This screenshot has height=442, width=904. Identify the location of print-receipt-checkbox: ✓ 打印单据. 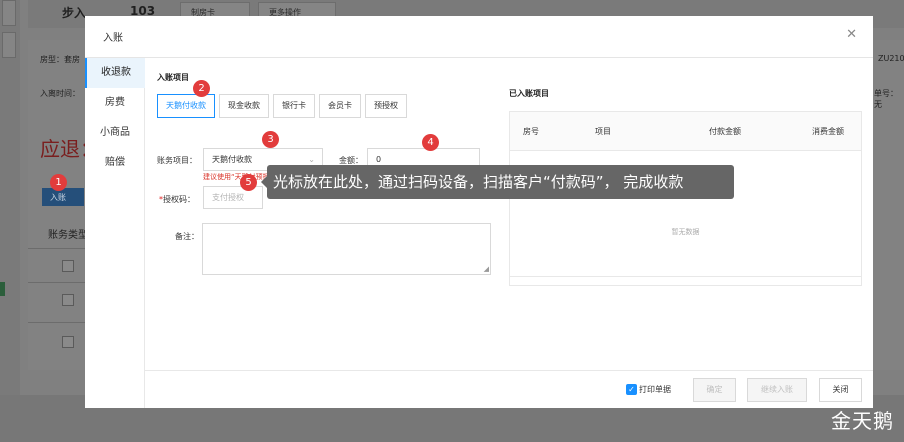
(648, 389).